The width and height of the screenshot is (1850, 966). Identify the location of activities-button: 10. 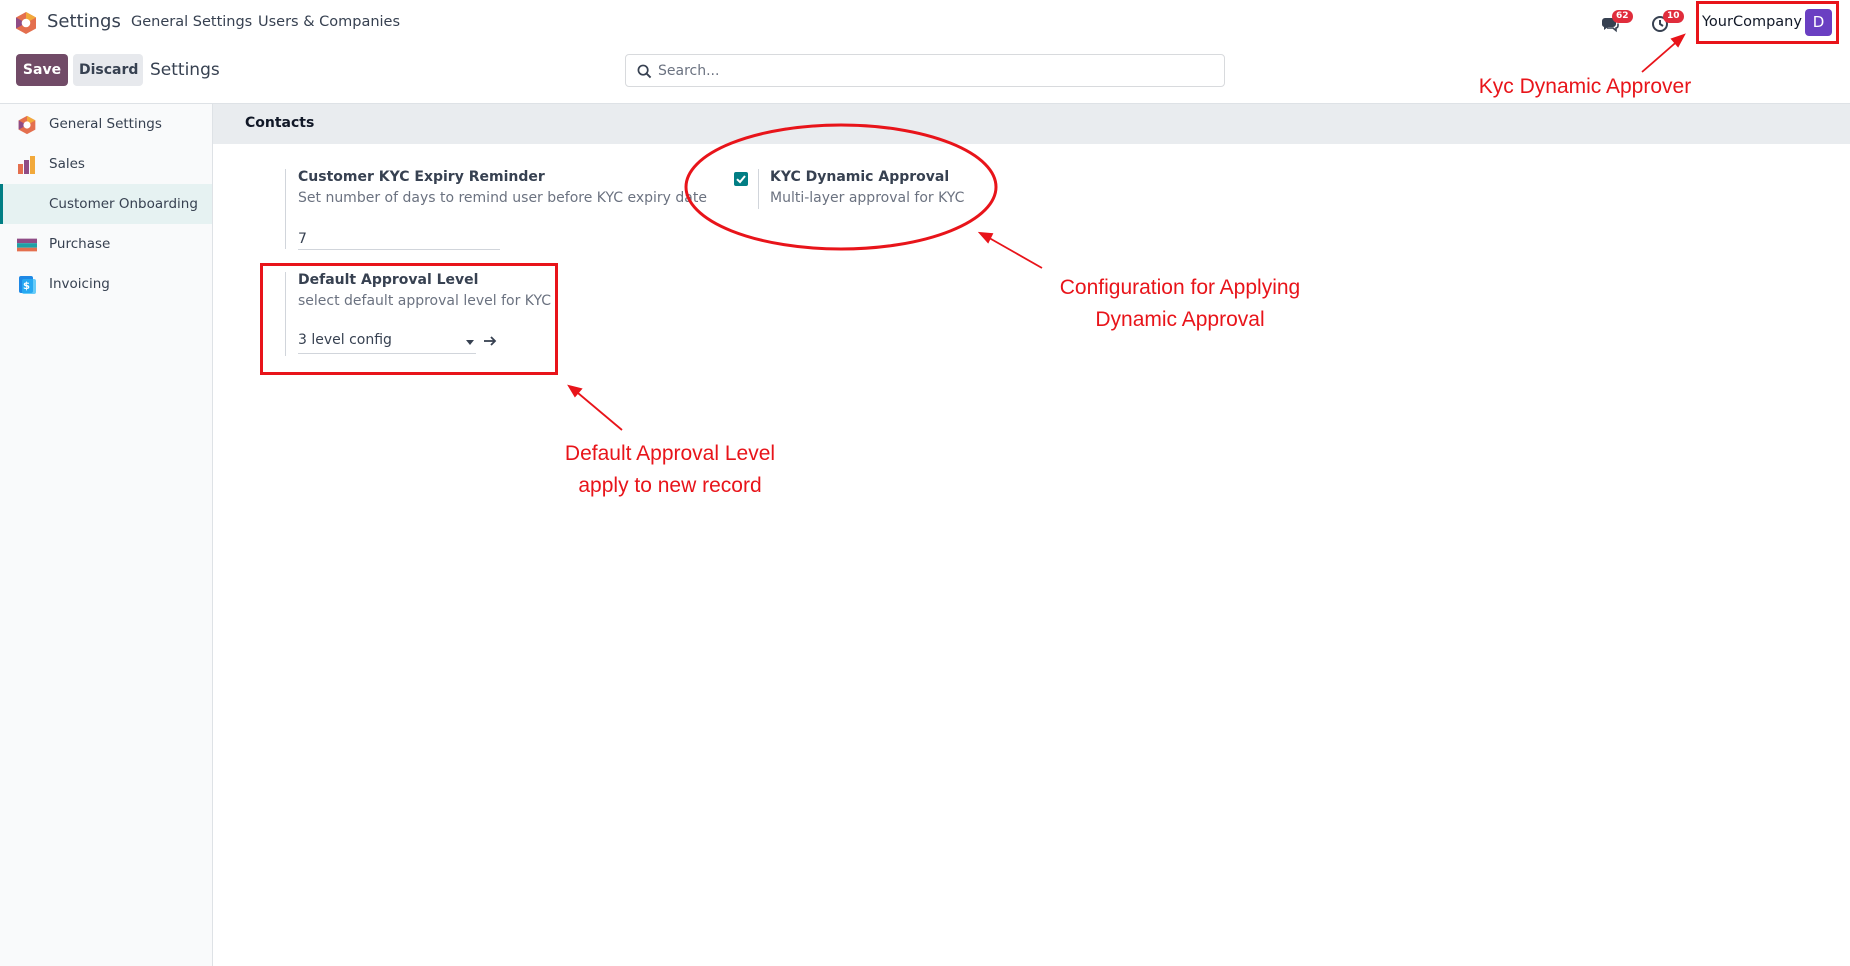
(1667, 22).